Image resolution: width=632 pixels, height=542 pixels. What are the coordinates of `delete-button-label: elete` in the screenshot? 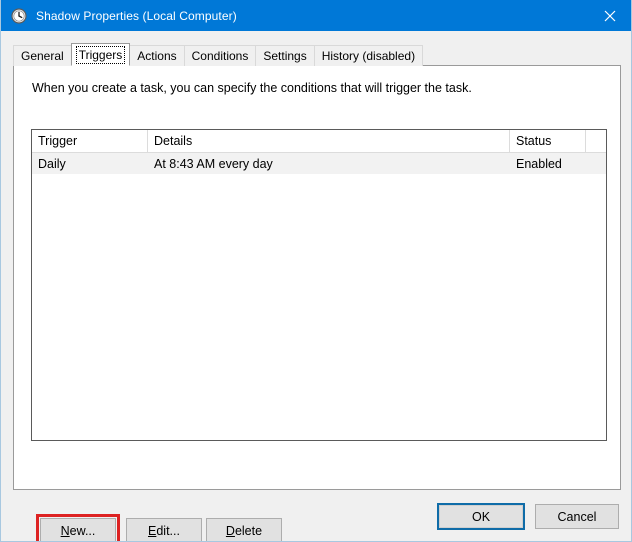 It's located at (248, 530).